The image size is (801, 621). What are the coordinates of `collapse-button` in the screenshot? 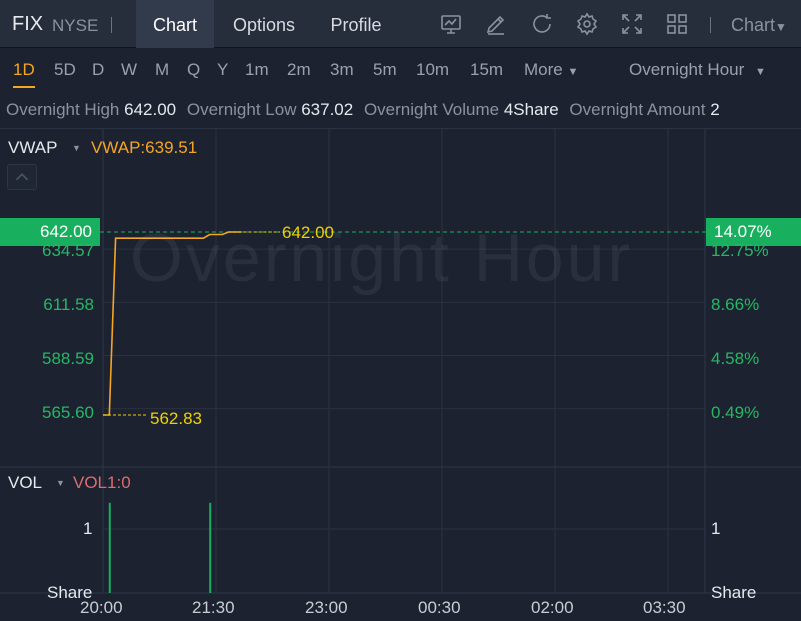 It's located at (22, 177).